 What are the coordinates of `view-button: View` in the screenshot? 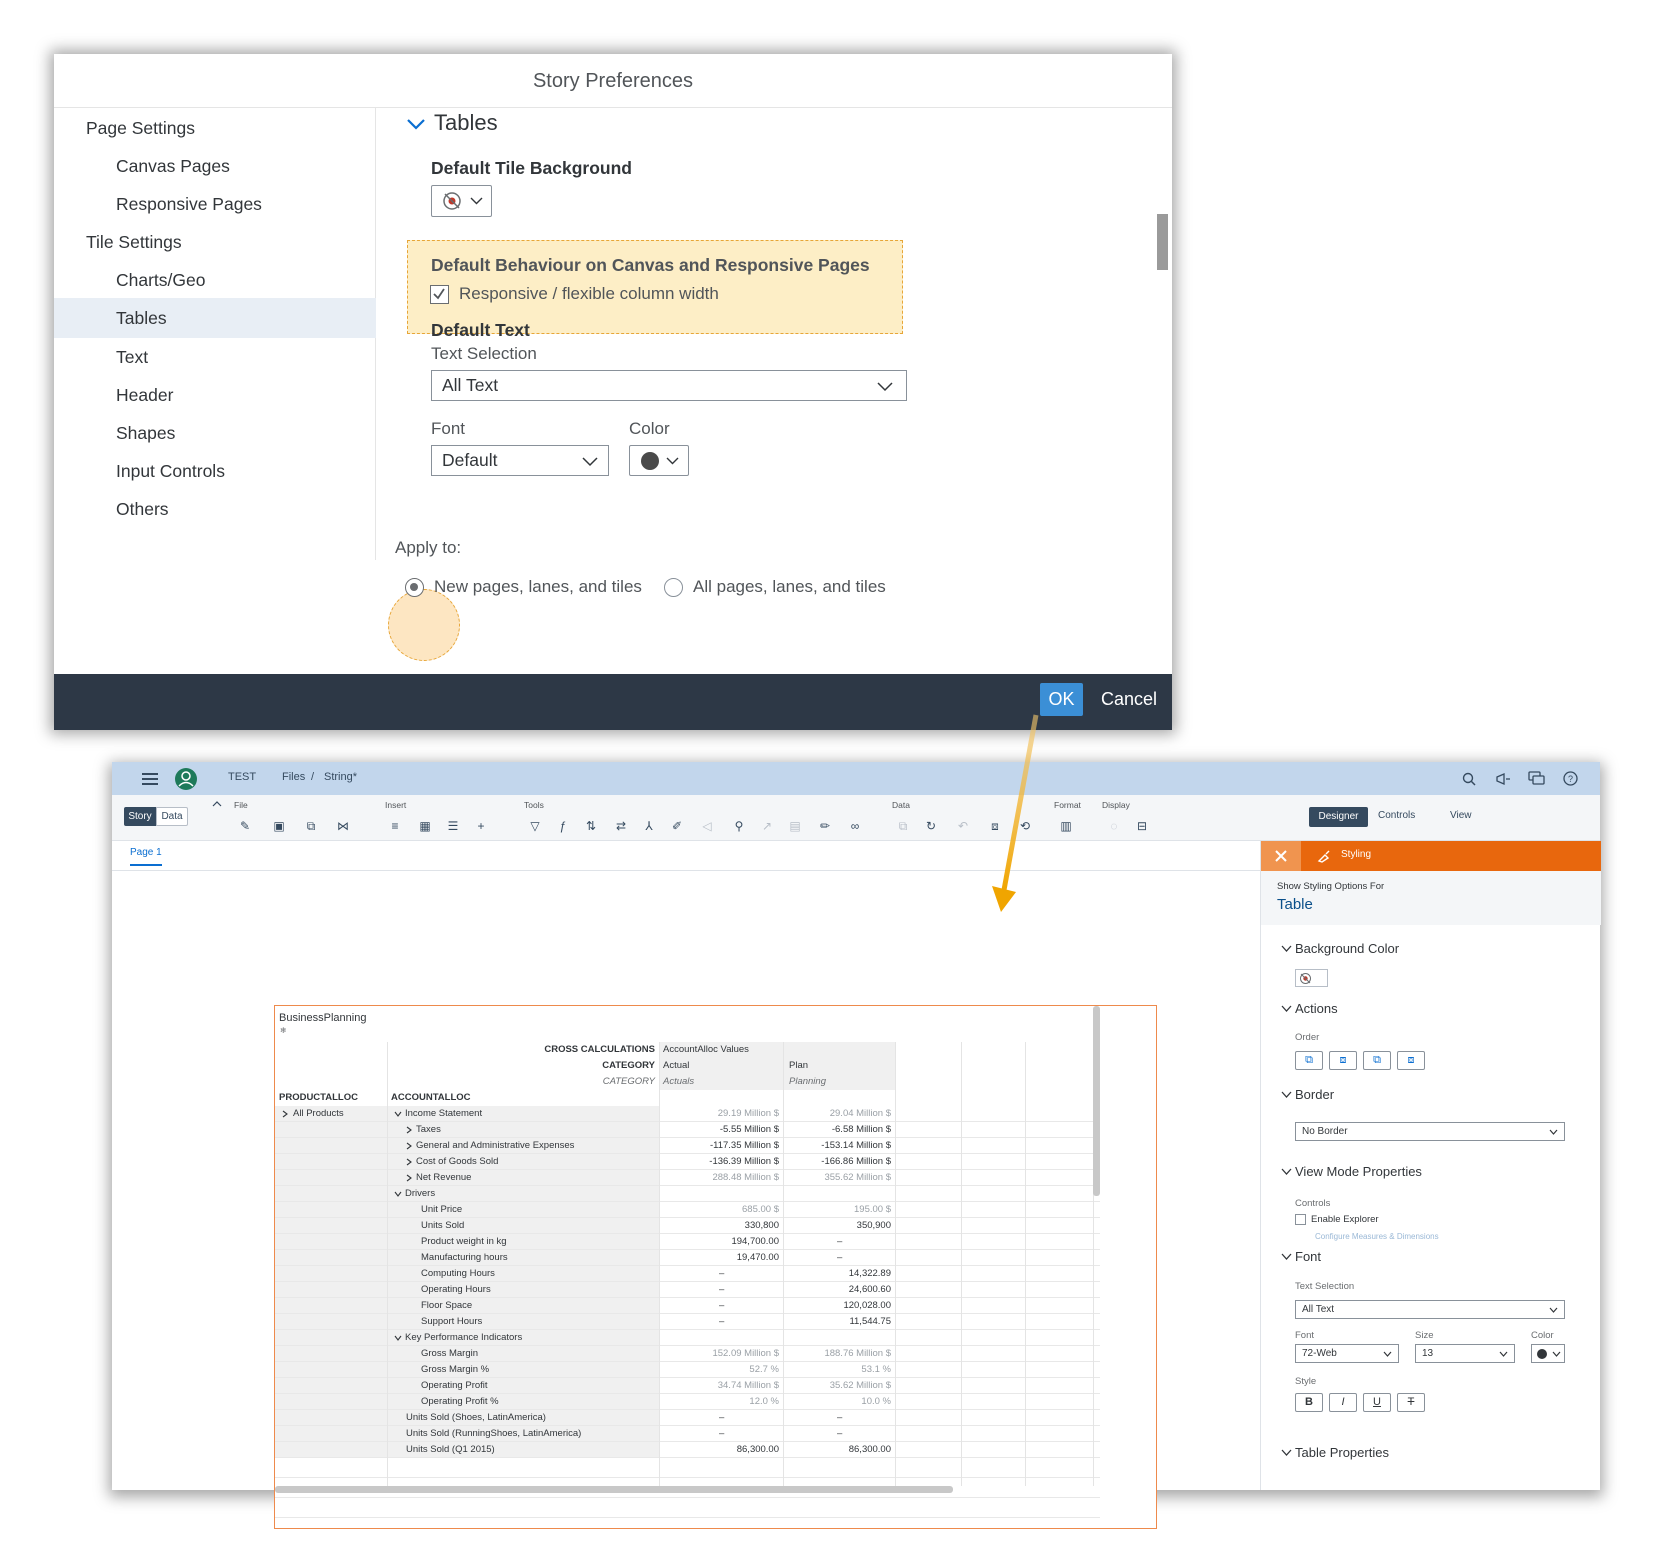 It's located at (1461, 815).